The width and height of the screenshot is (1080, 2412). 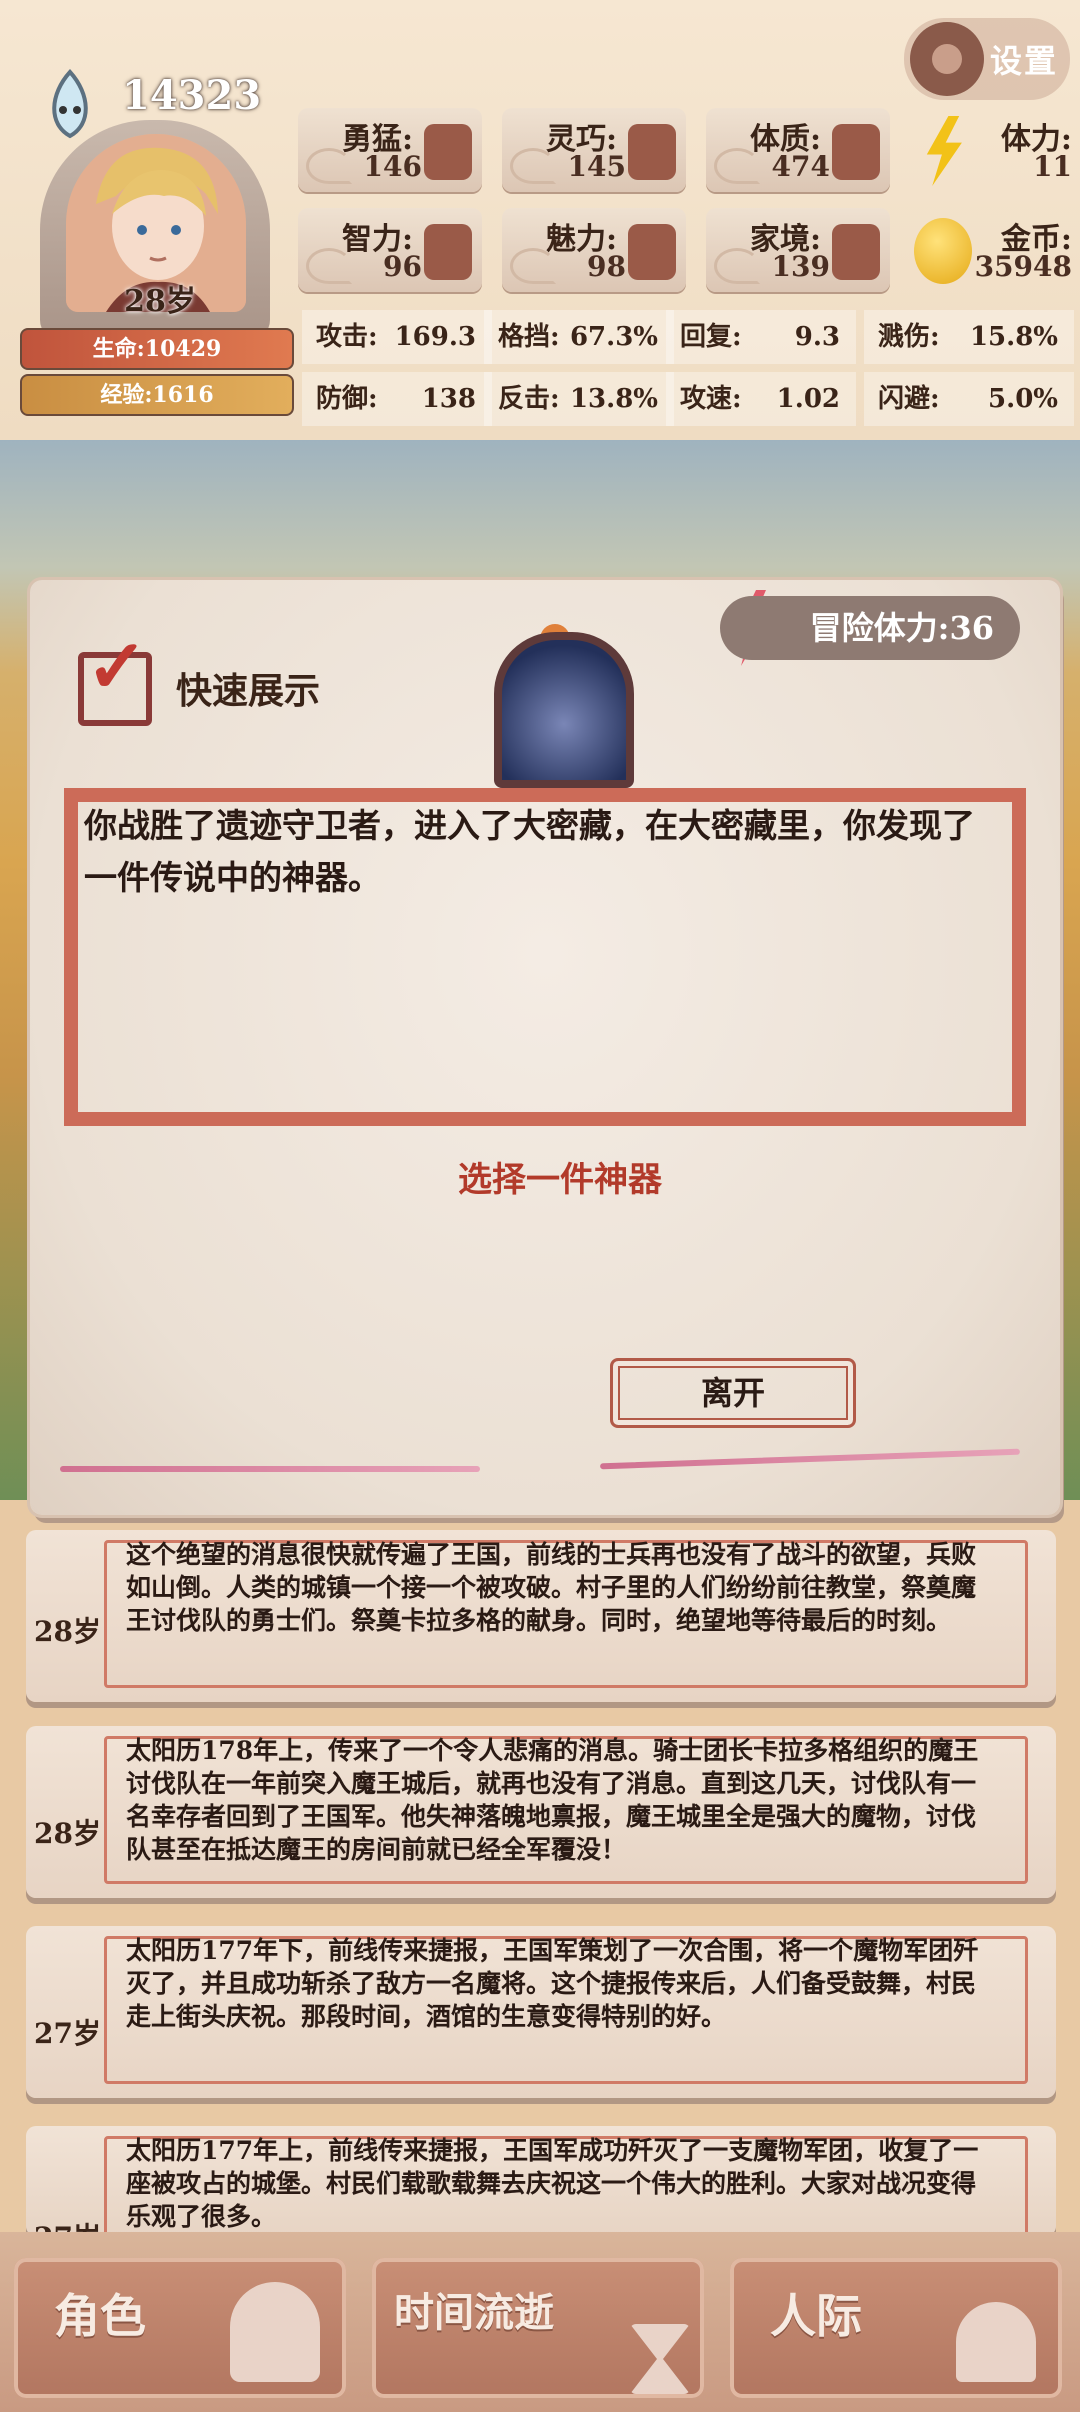 I want to click on settings-label: 设置, so click(x=1023, y=61).